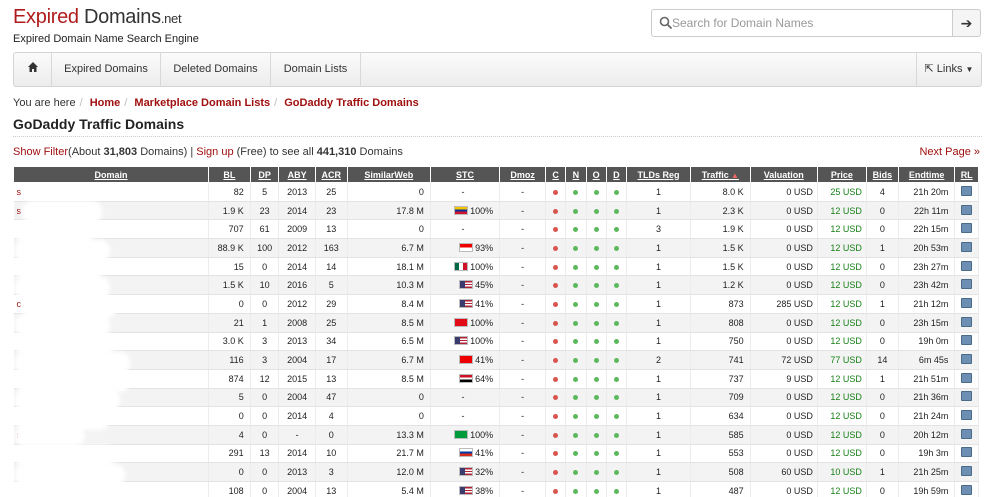 Image resolution: width=985 pixels, height=497 pixels. I want to click on archive-crawl-cell: 13, so click(331, 379).